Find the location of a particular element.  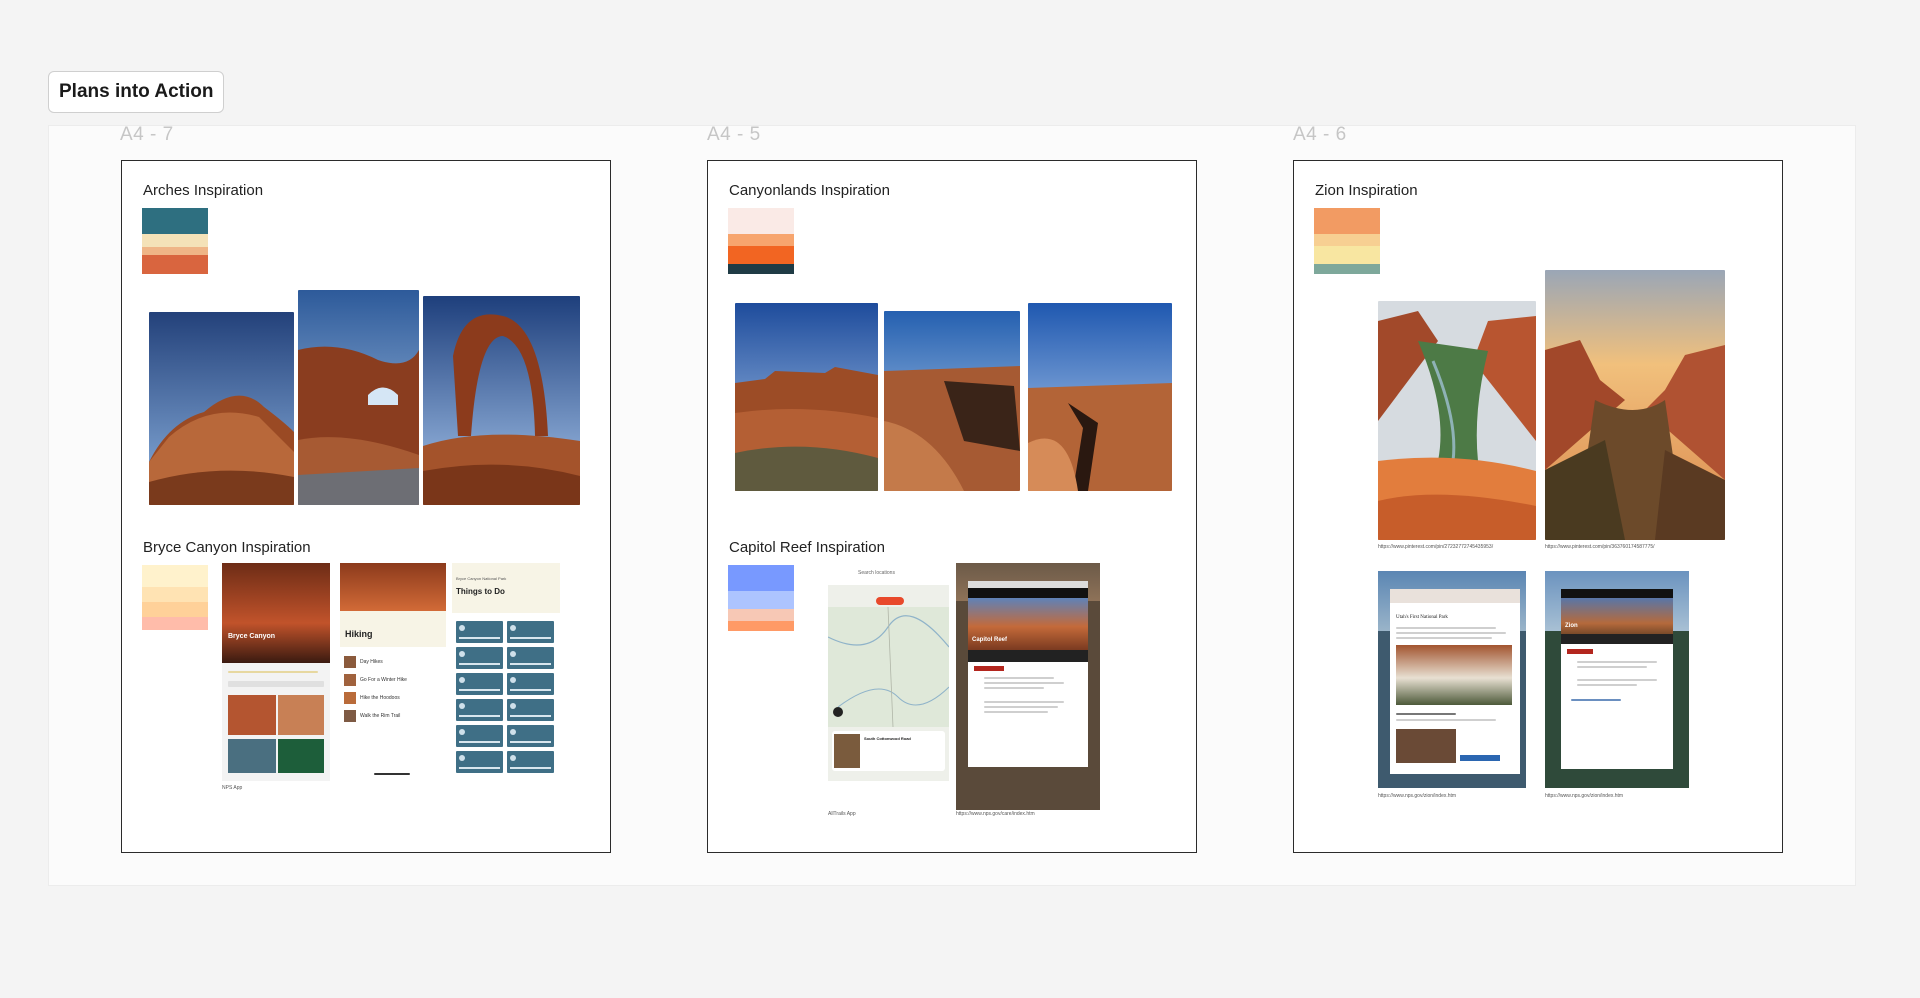

alltrails-screenshot: Search locations South Cottonwood Road is located at coordinates (888, 679).